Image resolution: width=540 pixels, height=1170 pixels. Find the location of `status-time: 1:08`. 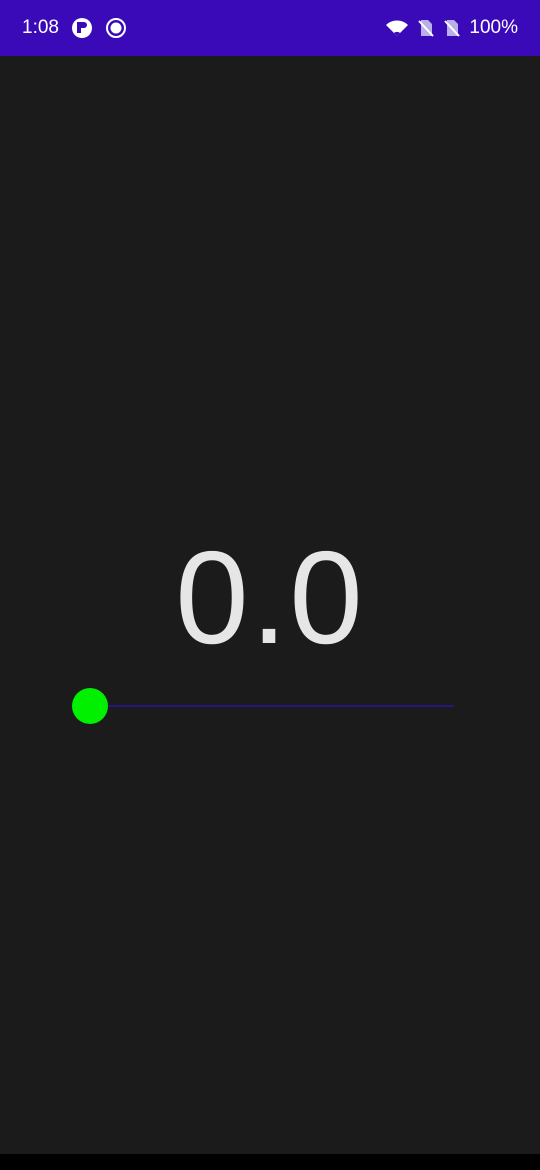

status-time: 1:08 is located at coordinates (40, 27).